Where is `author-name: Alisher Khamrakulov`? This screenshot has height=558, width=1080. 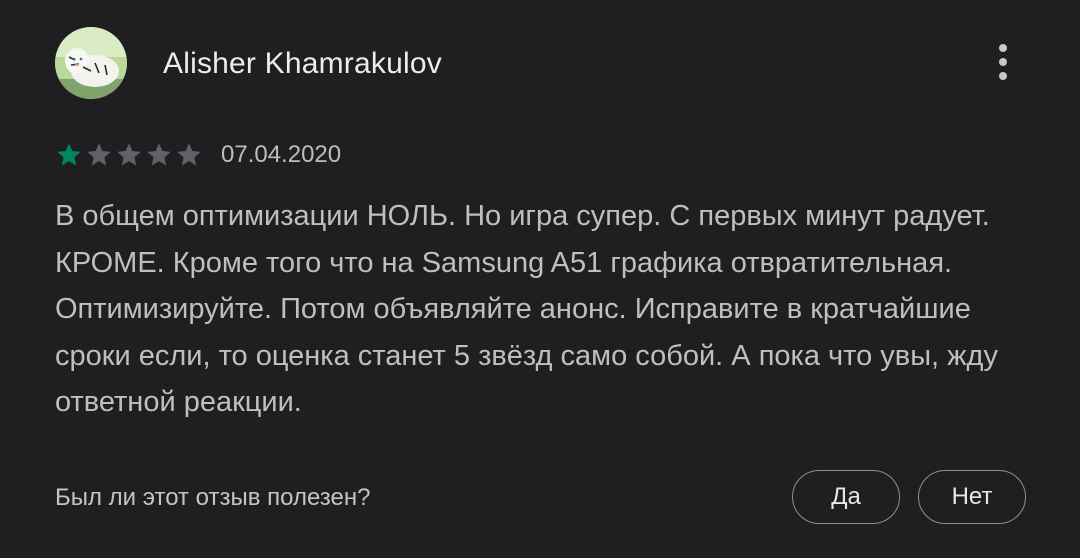 author-name: Alisher Khamrakulov is located at coordinates (302, 63).